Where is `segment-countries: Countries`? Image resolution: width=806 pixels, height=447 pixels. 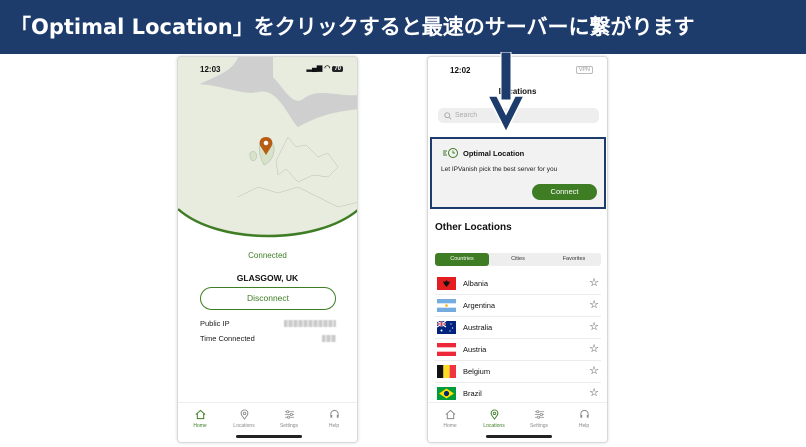 segment-countries: Countries is located at coordinates (462, 259).